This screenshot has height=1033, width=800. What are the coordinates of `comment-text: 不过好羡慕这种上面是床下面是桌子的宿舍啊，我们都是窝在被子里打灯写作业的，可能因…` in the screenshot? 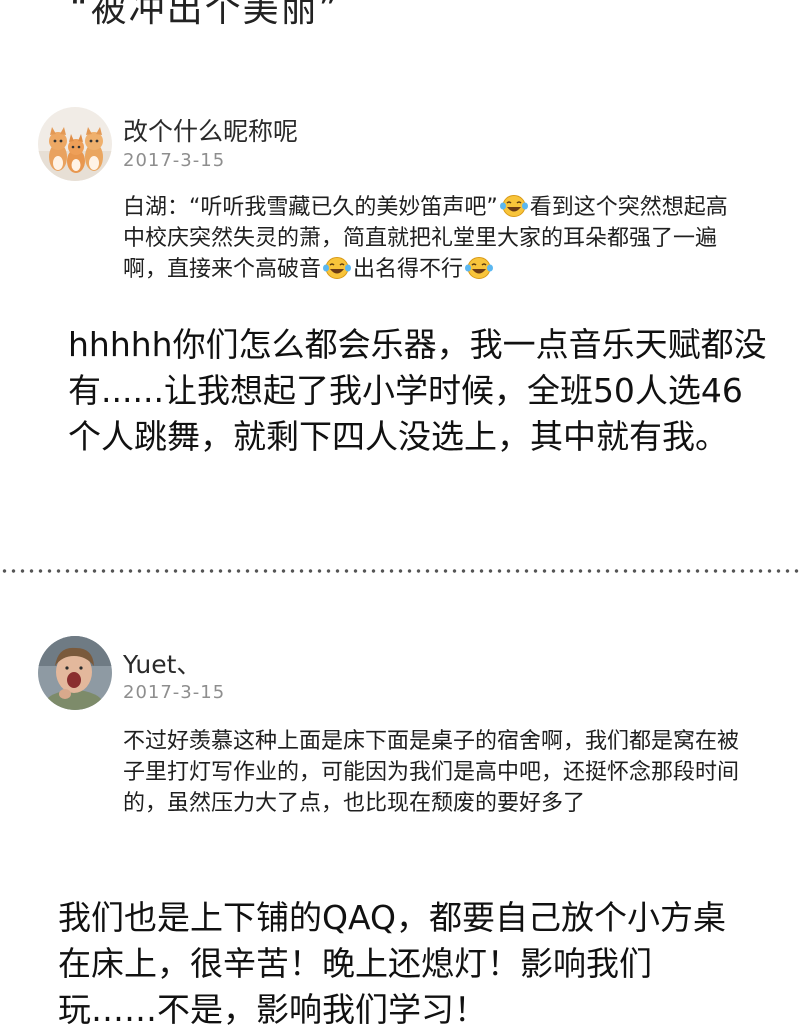 It's located at (431, 772).